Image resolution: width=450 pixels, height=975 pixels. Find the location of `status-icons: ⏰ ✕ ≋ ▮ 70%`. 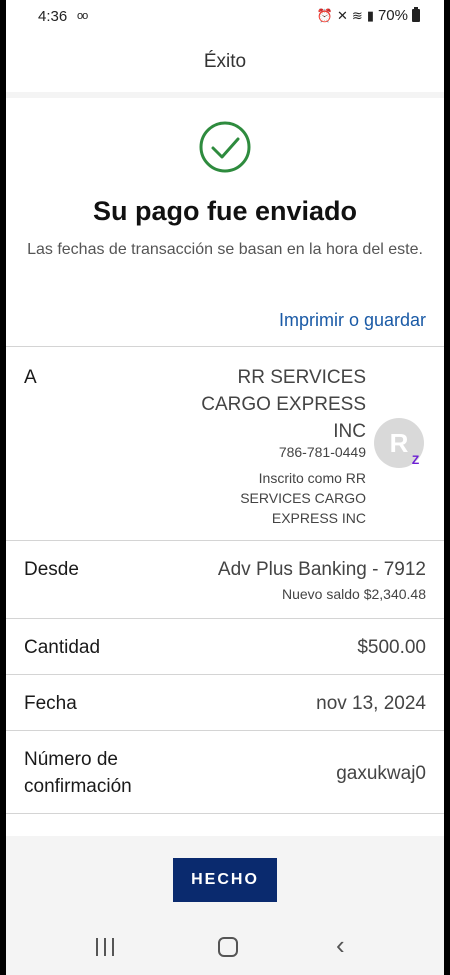

status-icons: ⏰ ✕ ≋ ▮ 70% is located at coordinates (368, 15).